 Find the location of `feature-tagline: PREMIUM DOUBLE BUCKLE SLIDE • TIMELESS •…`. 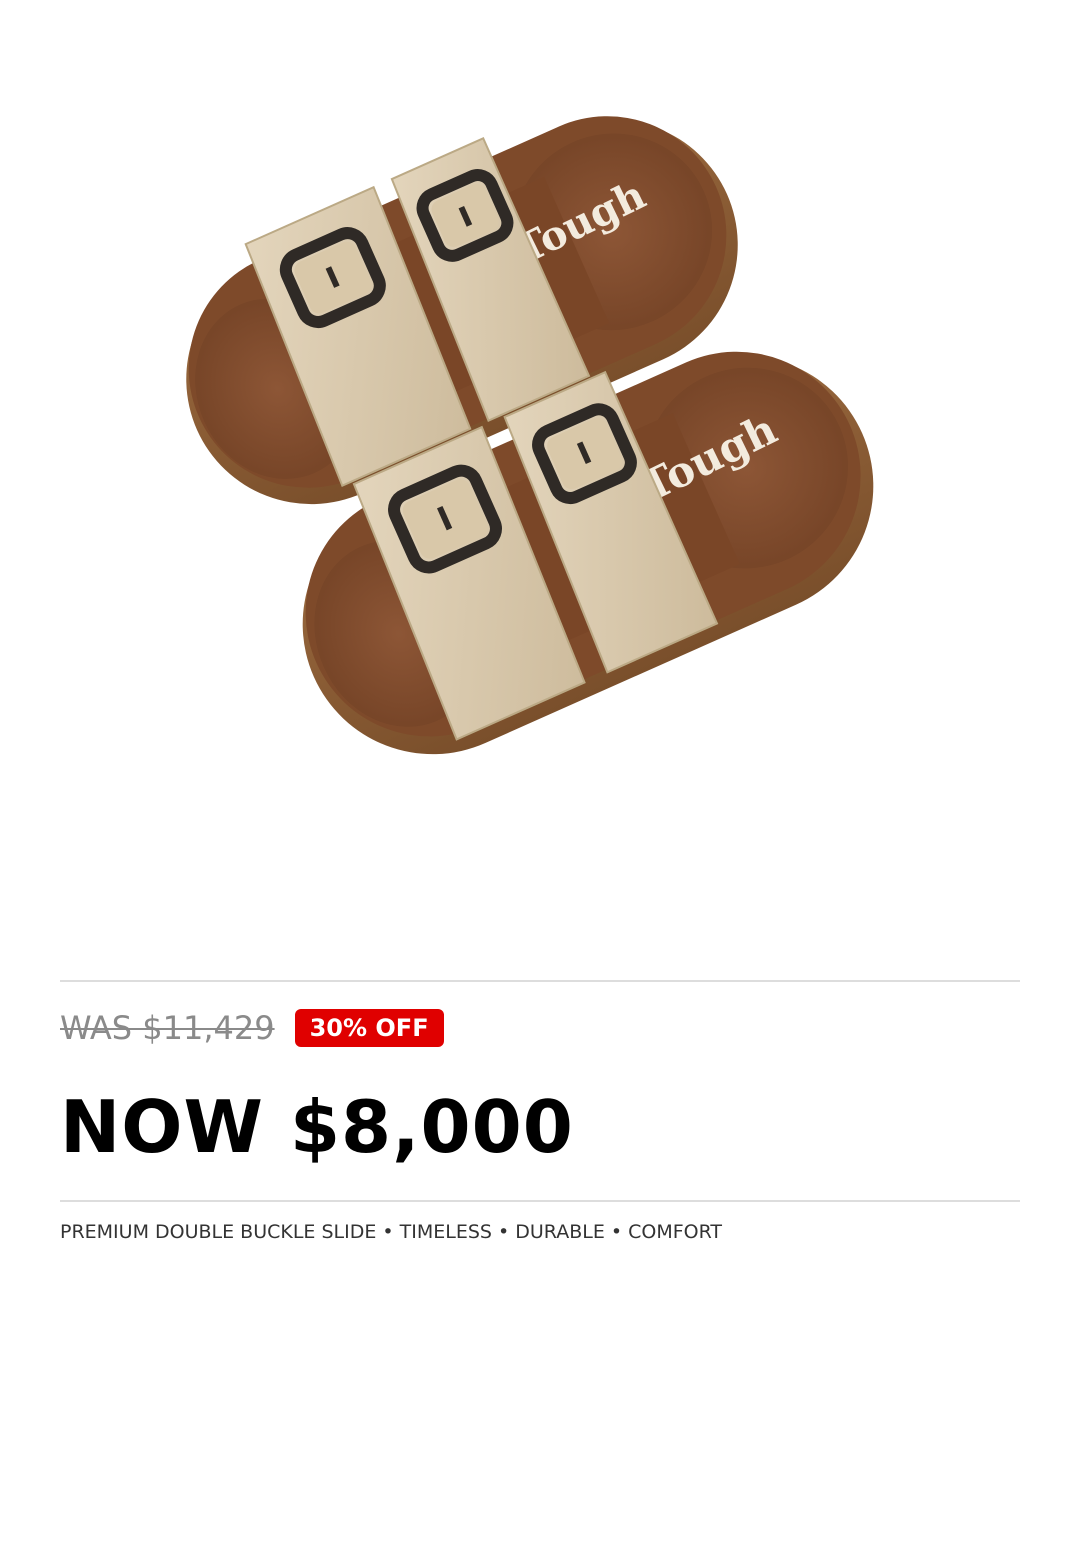

feature-tagline: PREMIUM DOUBLE BUCKLE SLIDE • TIMELESS •… is located at coordinates (391, 1232).